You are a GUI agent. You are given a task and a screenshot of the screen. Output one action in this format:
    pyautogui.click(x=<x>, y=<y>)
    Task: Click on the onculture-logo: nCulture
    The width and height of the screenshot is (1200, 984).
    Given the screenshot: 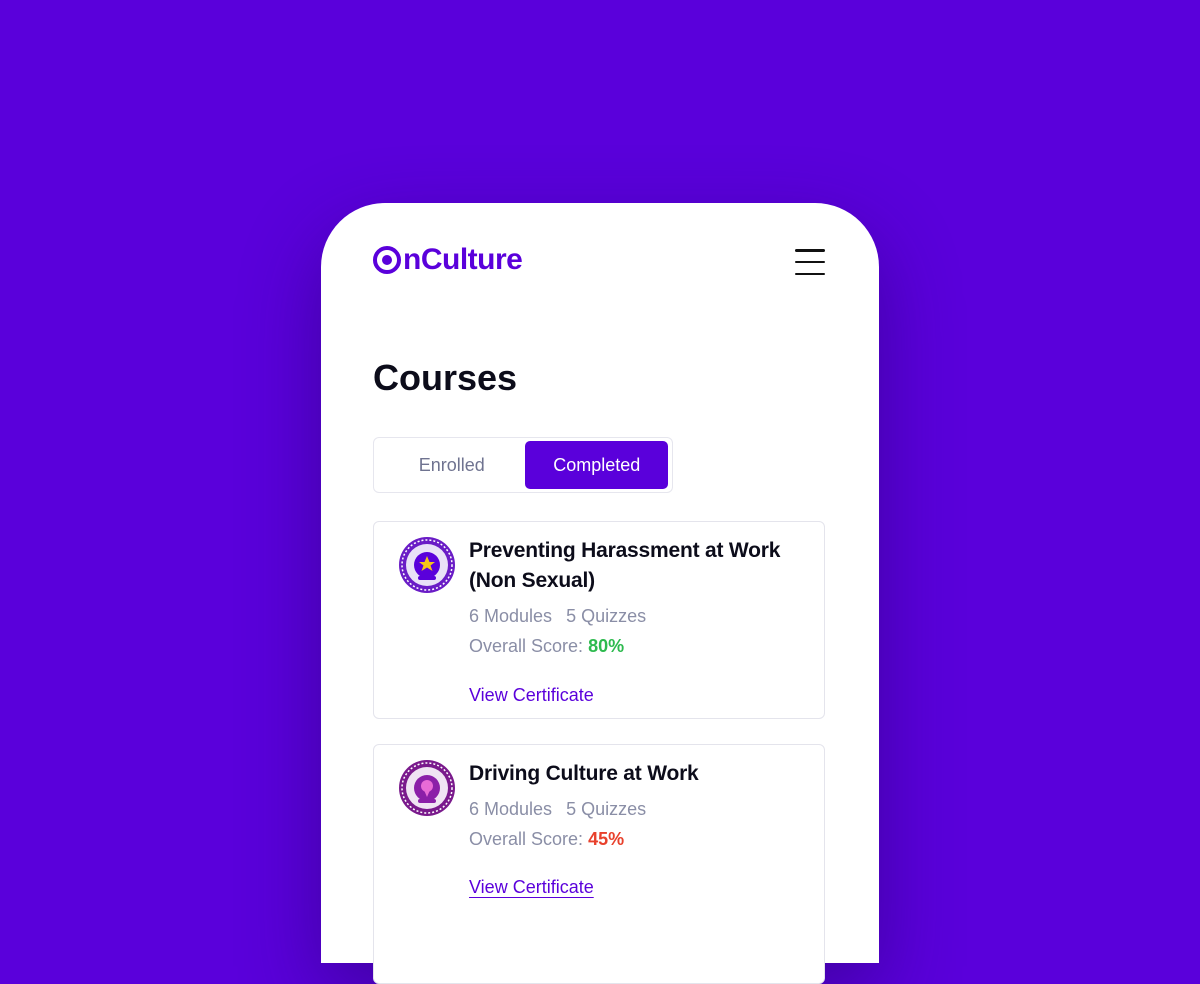 What is the action you would take?
    pyautogui.click(x=448, y=260)
    